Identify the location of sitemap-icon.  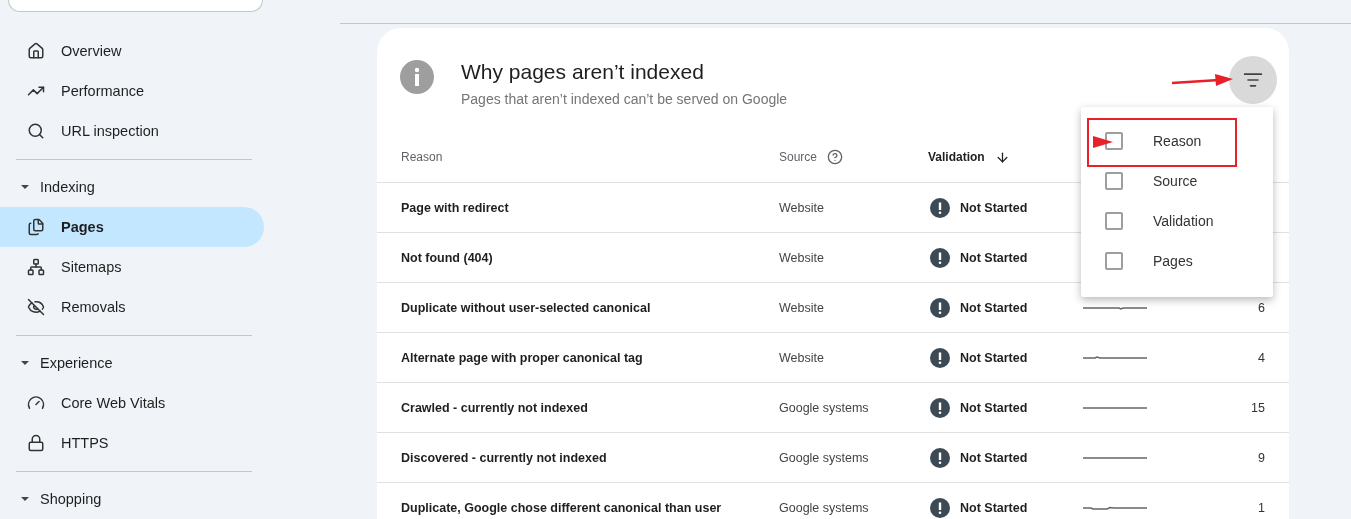
(36, 267).